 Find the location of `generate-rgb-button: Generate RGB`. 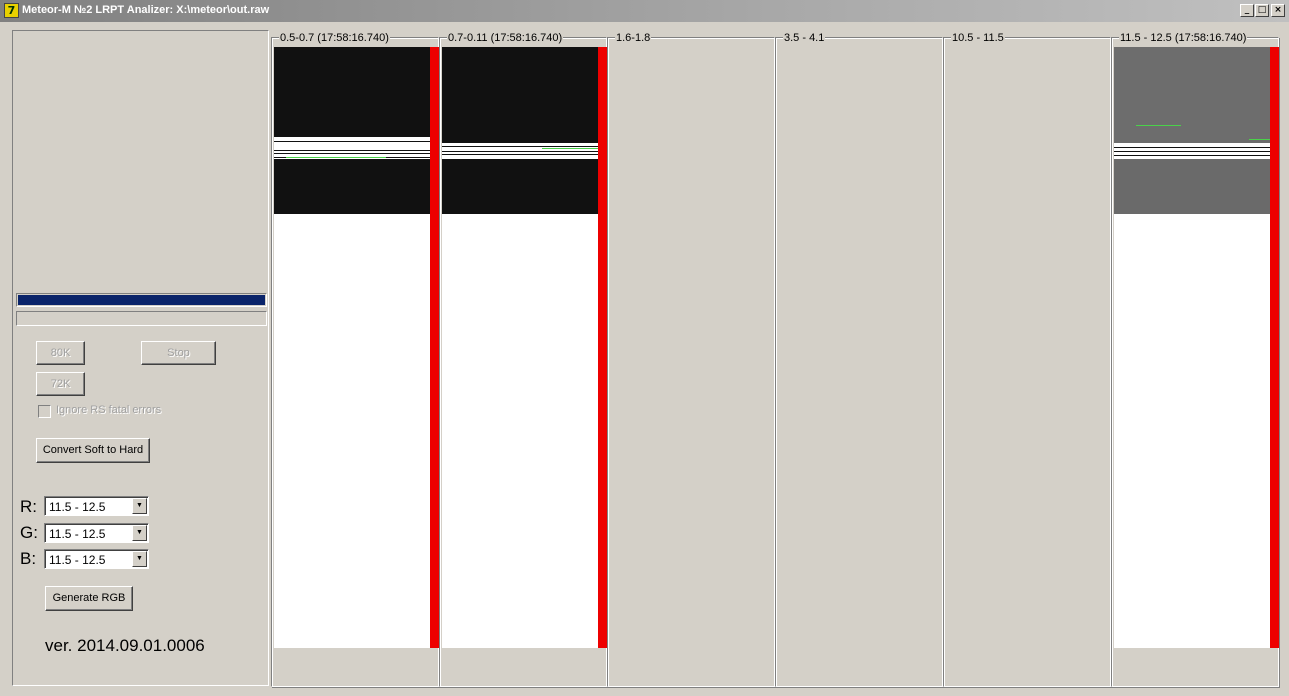

generate-rgb-button: Generate RGB is located at coordinates (89, 598).